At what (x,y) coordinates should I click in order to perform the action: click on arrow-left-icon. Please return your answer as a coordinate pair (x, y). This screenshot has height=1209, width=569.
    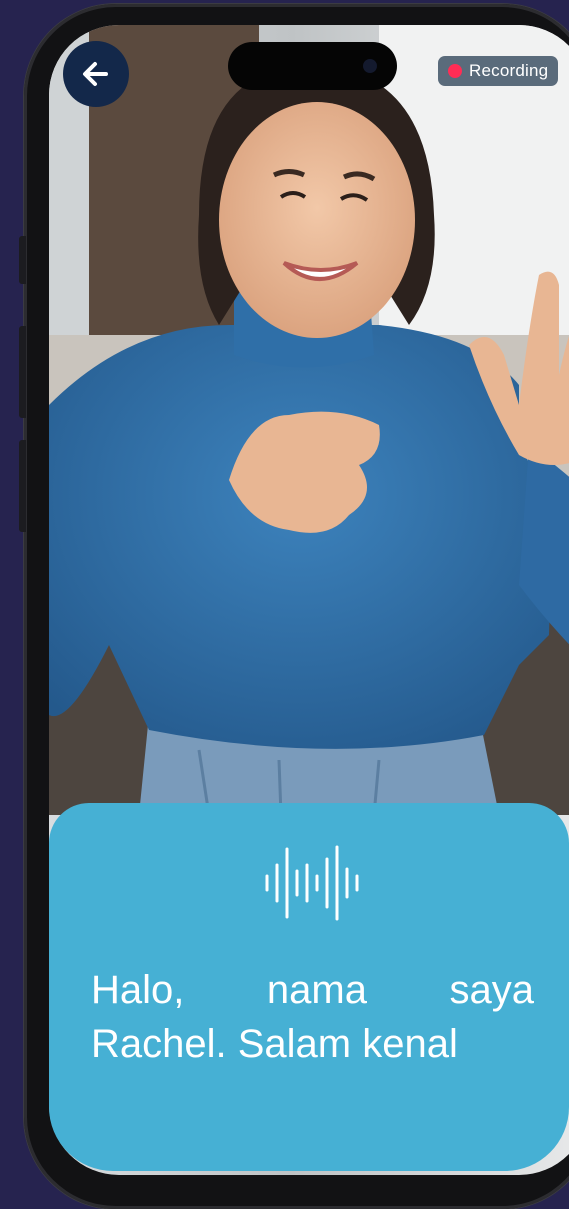
    Looking at the image, I should click on (95, 74).